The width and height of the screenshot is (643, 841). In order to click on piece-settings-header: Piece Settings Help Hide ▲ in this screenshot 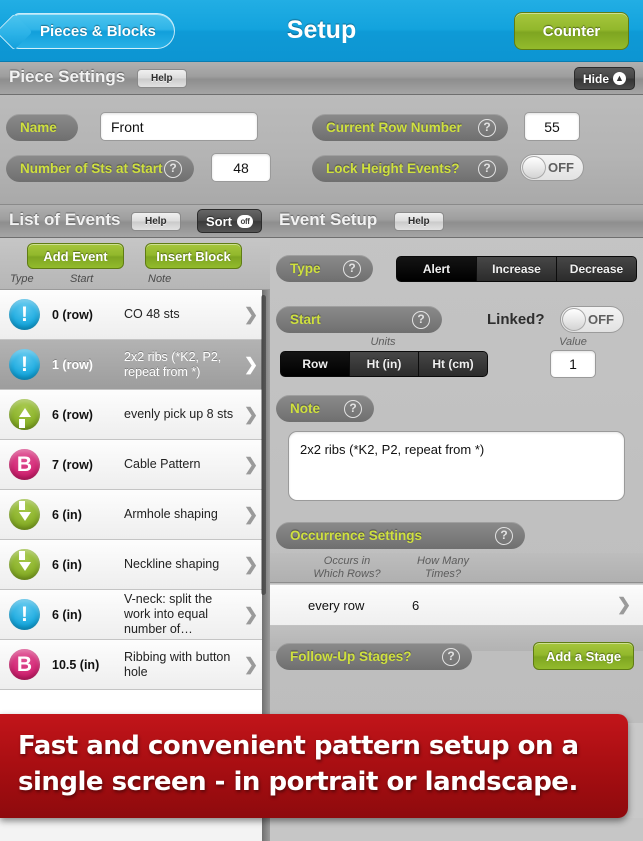, I will do `click(321, 78)`.